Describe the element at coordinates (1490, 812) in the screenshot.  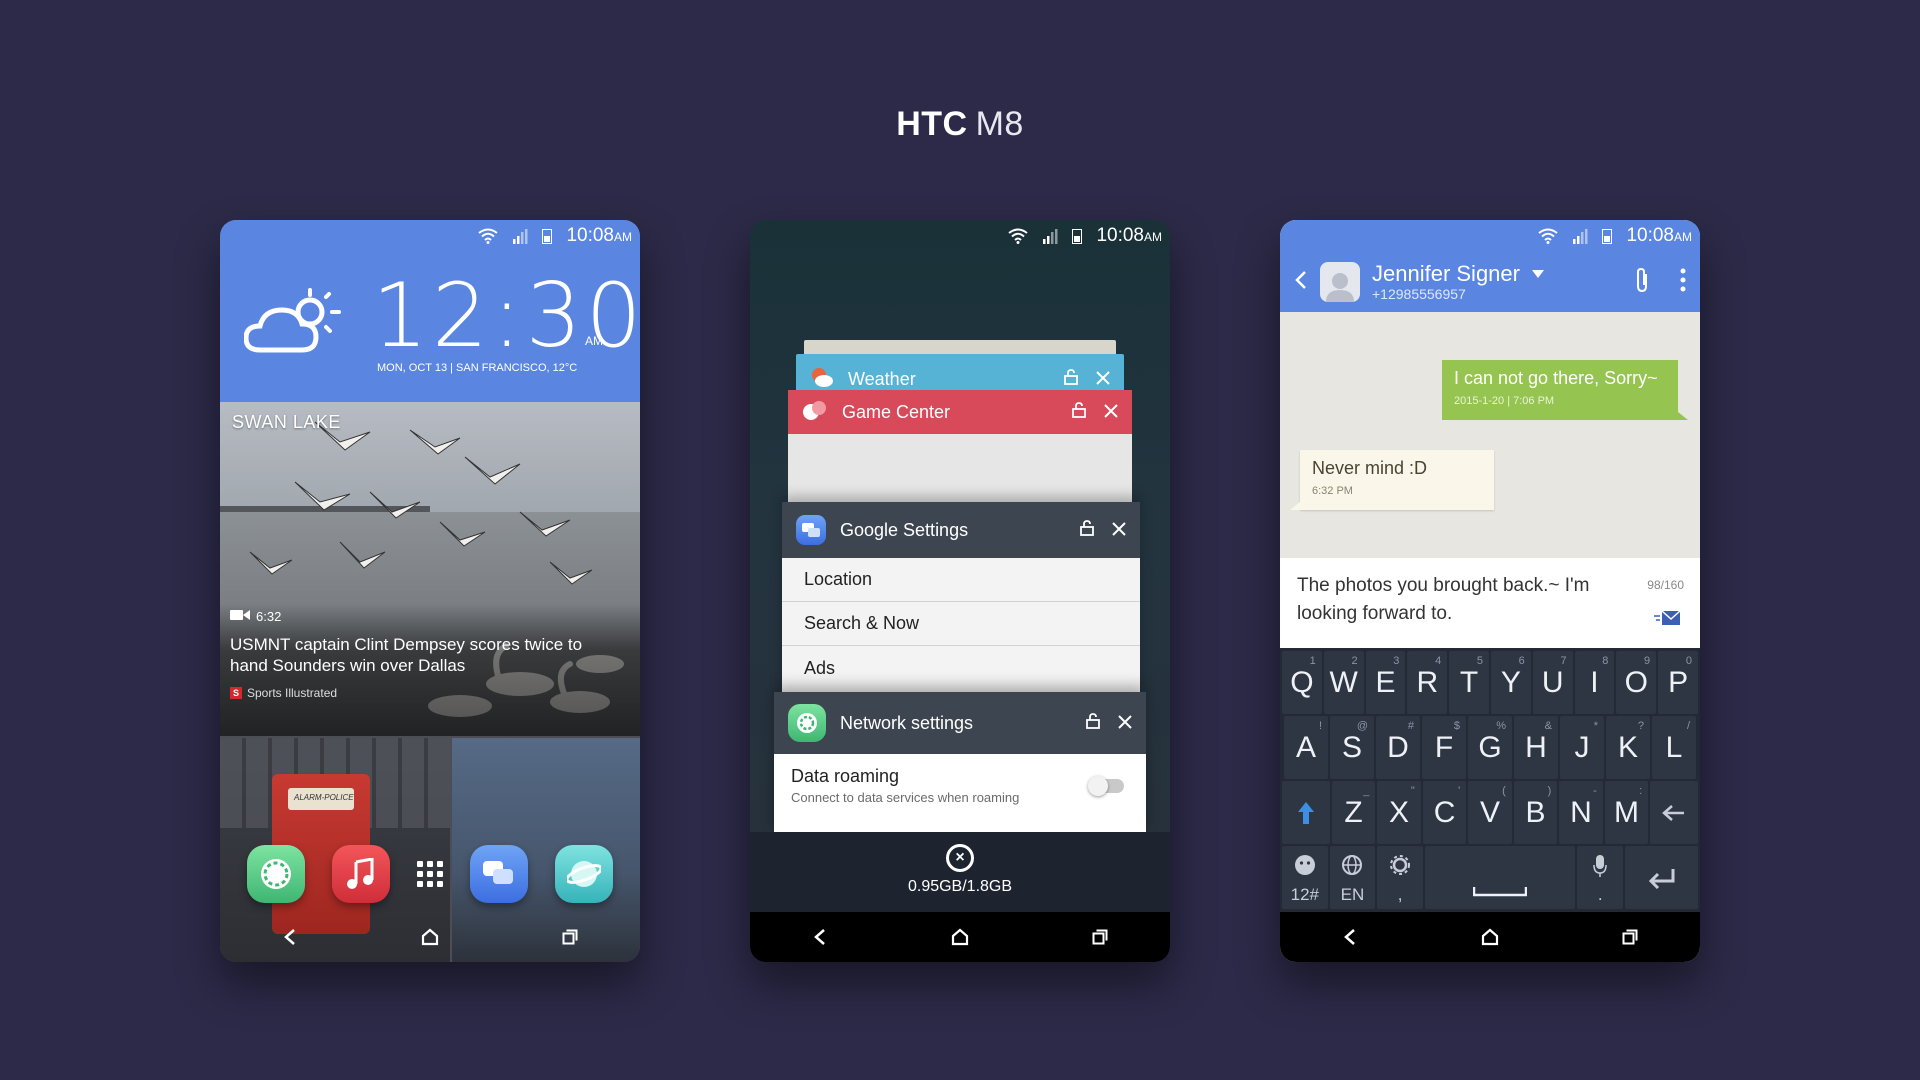
I see `key-v: (V` at that location.